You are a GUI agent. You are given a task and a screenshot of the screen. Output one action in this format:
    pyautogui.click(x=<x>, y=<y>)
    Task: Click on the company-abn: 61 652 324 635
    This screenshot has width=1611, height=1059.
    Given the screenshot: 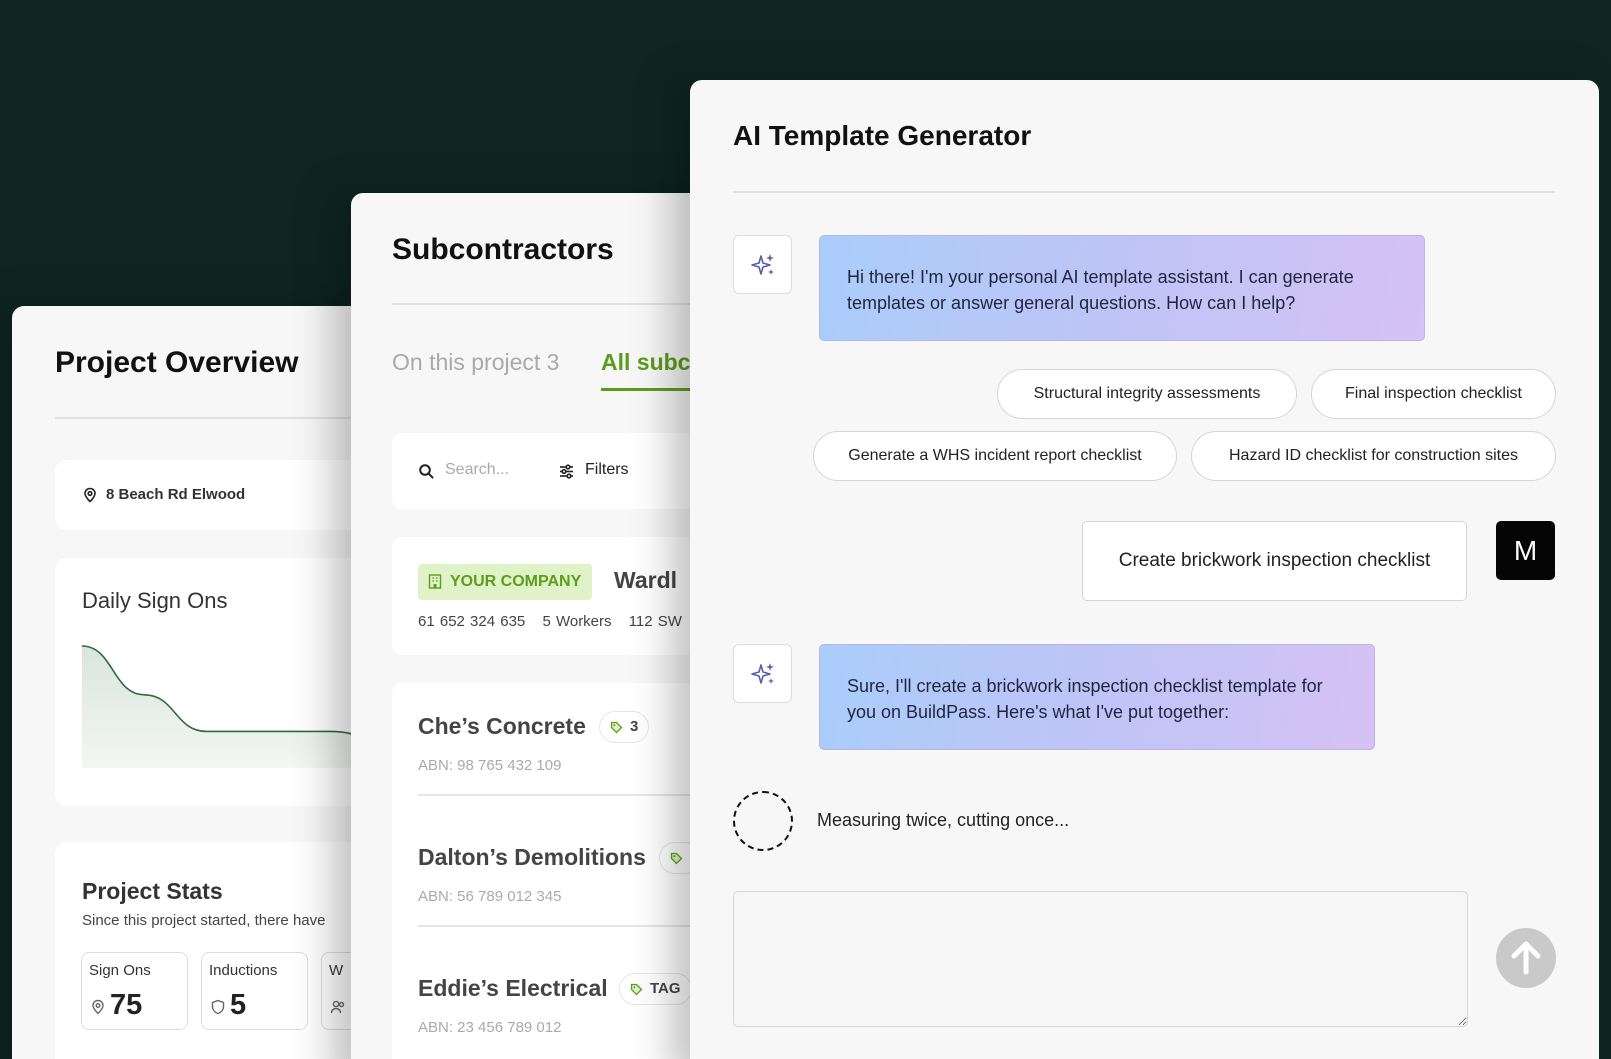 What is the action you would take?
    pyautogui.click(x=472, y=621)
    